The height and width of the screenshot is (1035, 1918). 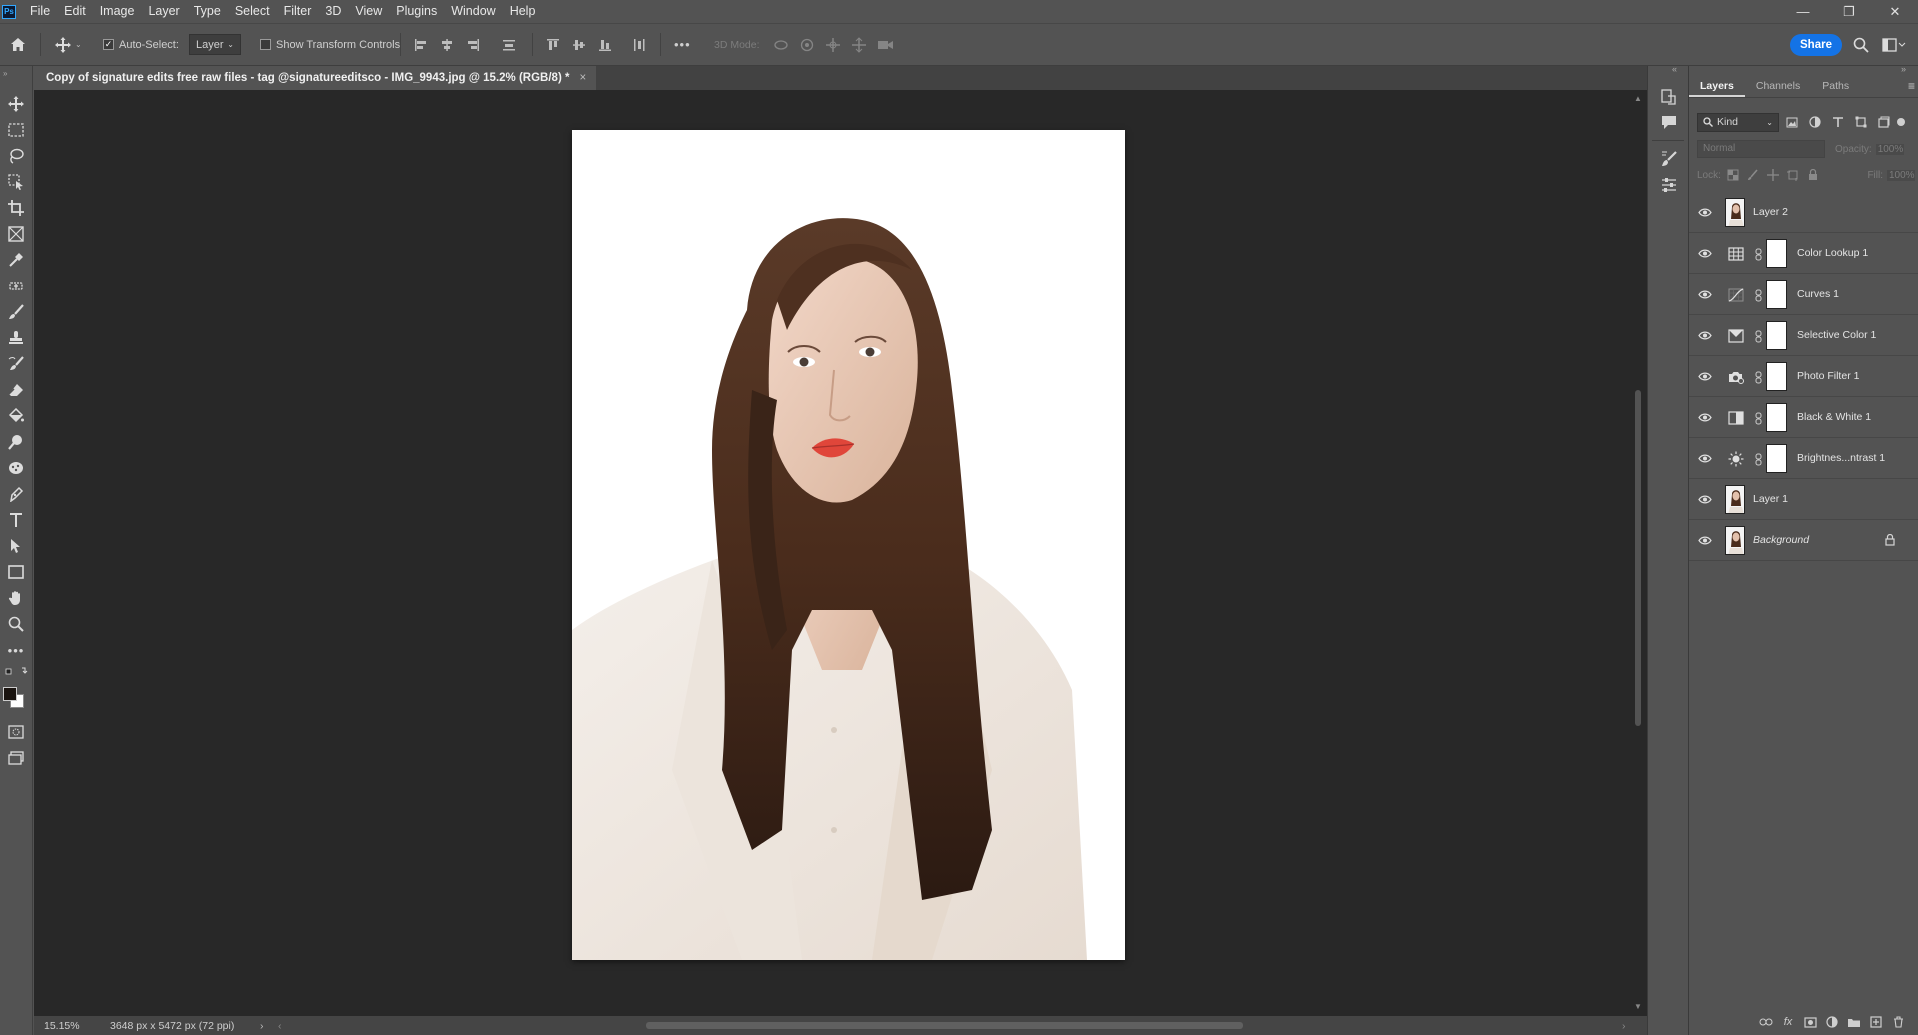 What do you see at coordinates (16, 650) in the screenshot?
I see `edit-toolbar-icon: •••` at bounding box center [16, 650].